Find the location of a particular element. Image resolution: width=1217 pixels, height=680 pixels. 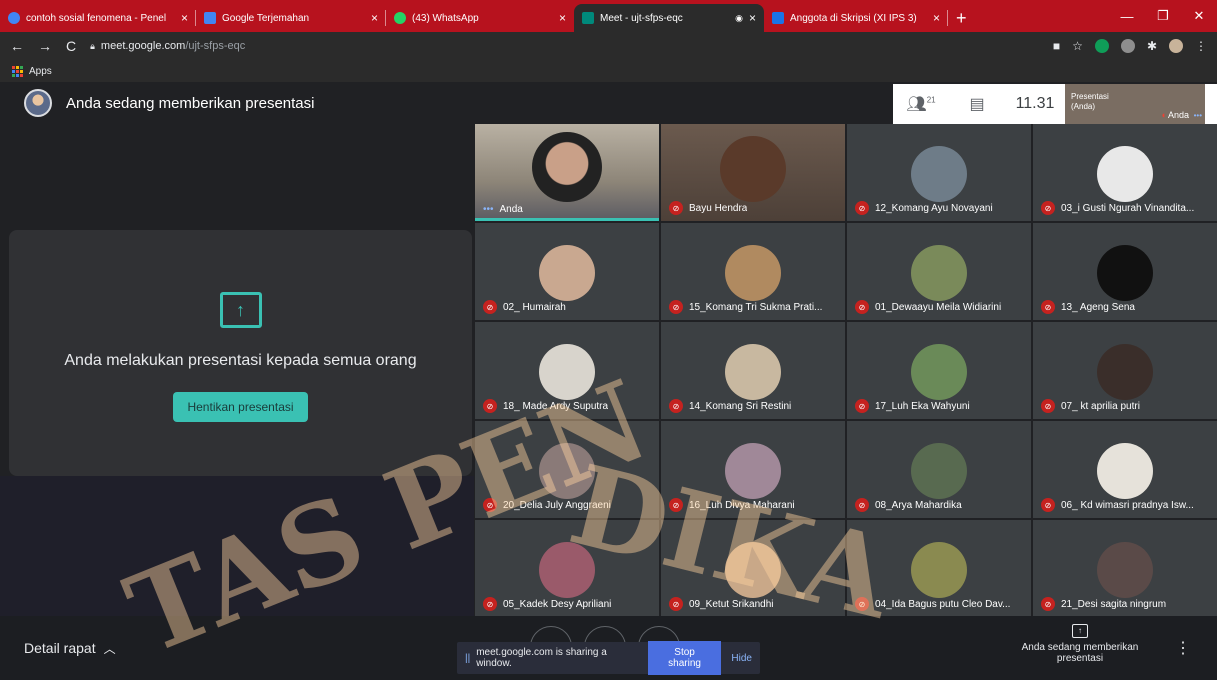

meeting-toolbar: 👥︎21 ▤ 11.31 Presentasi (Anda) ◖ Anda ••• is located at coordinates (1055, 104).